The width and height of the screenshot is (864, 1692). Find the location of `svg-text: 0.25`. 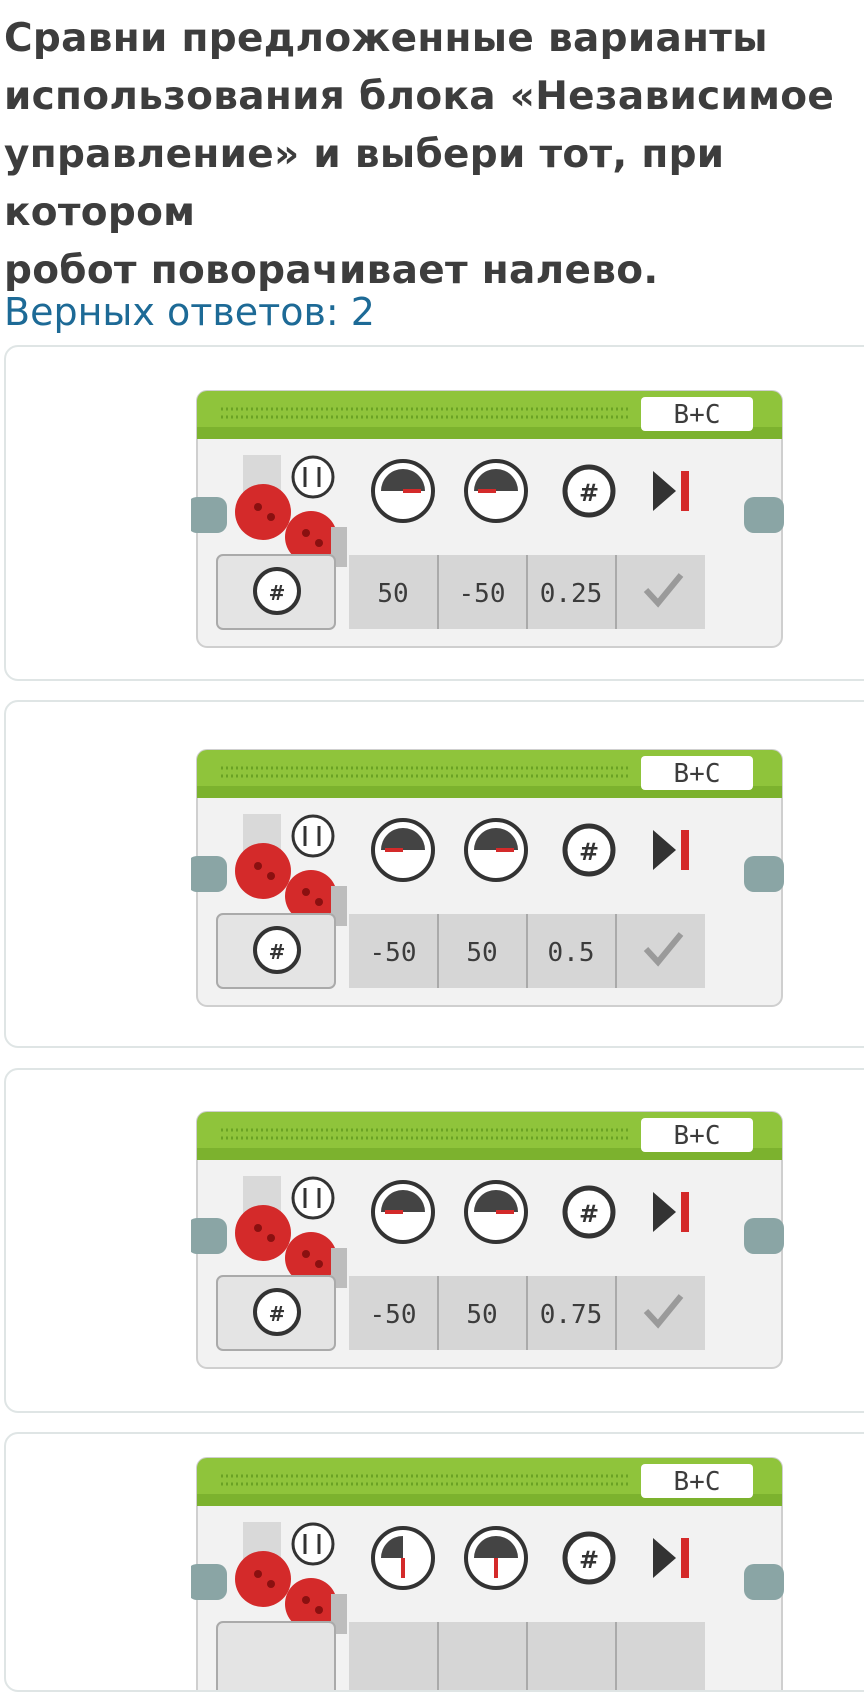

svg-text: 0.25 is located at coordinates (571, 594).